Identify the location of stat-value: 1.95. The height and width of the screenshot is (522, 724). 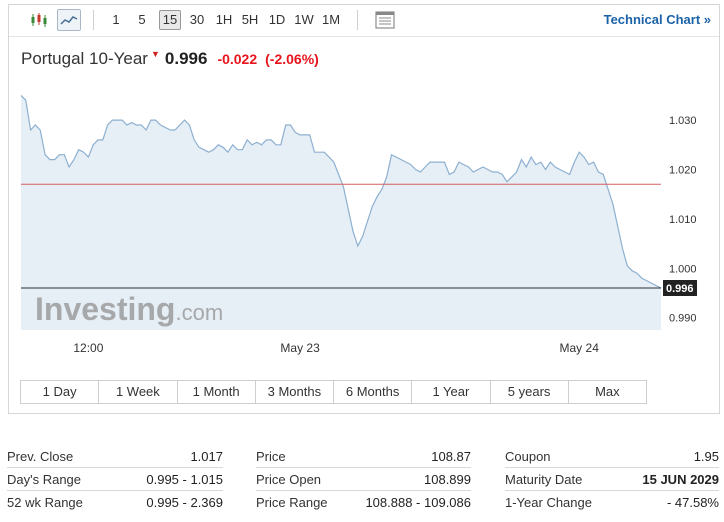
(706, 456).